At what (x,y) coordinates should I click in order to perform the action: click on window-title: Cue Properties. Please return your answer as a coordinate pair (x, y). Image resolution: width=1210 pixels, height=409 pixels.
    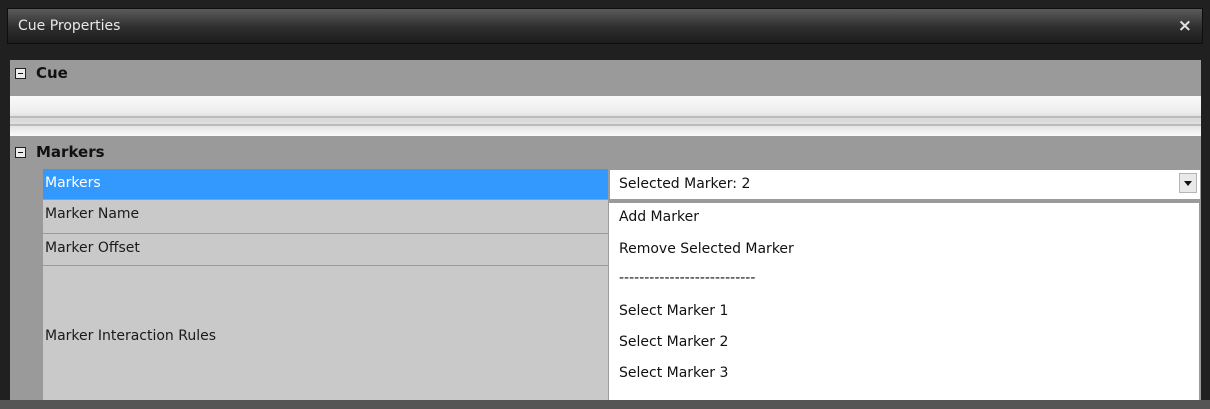
    Looking at the image, I should click on (69, 26).